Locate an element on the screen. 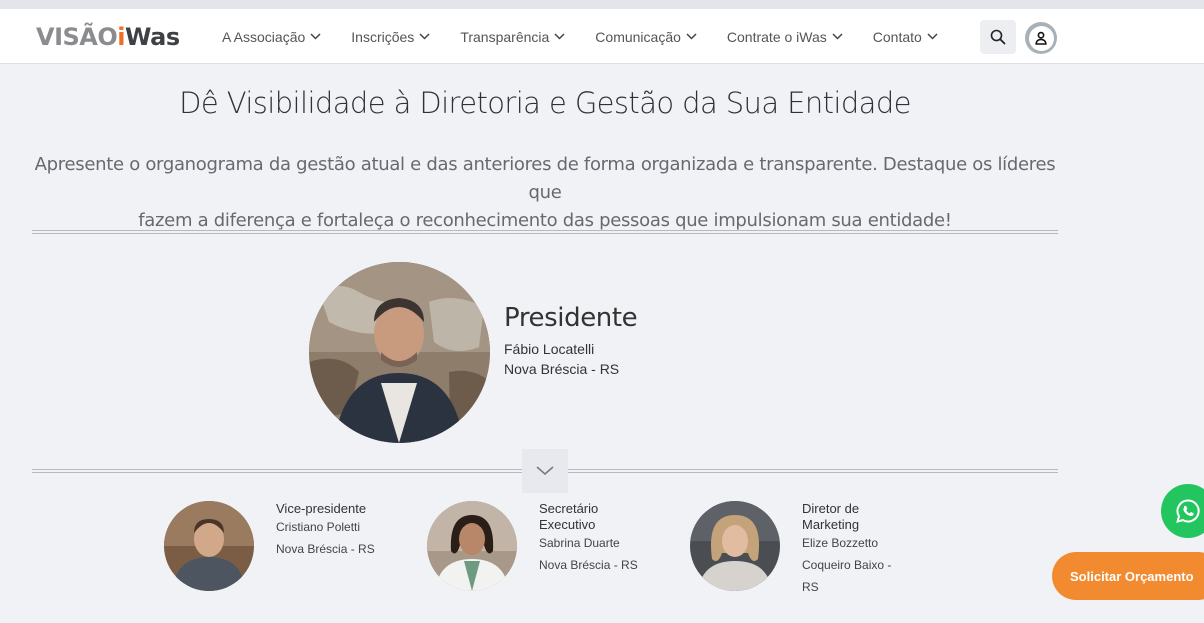  member-name: Elize Bozzetto is located at coordinates (840, 543).